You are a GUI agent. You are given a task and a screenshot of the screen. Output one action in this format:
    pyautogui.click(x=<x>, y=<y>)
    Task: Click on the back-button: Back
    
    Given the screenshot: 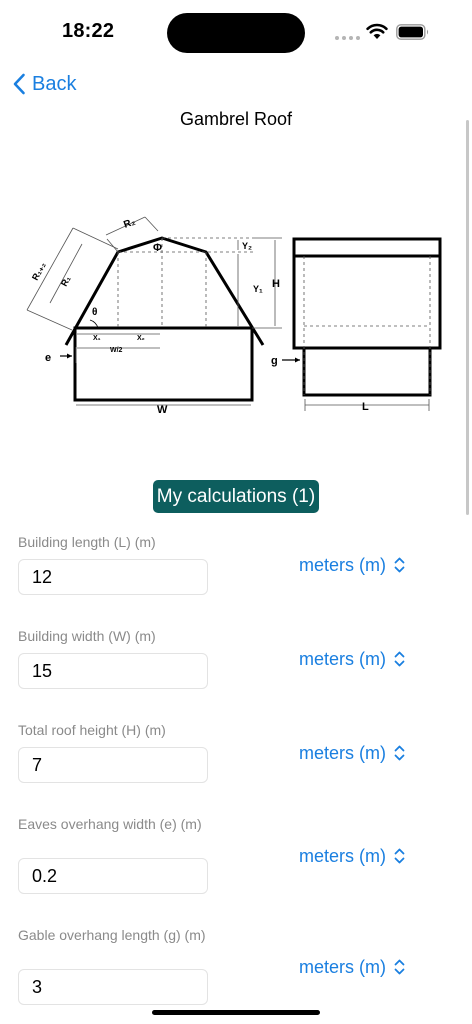 What is the action you would take?
    pyautogui.click(x=44, y=84)
    